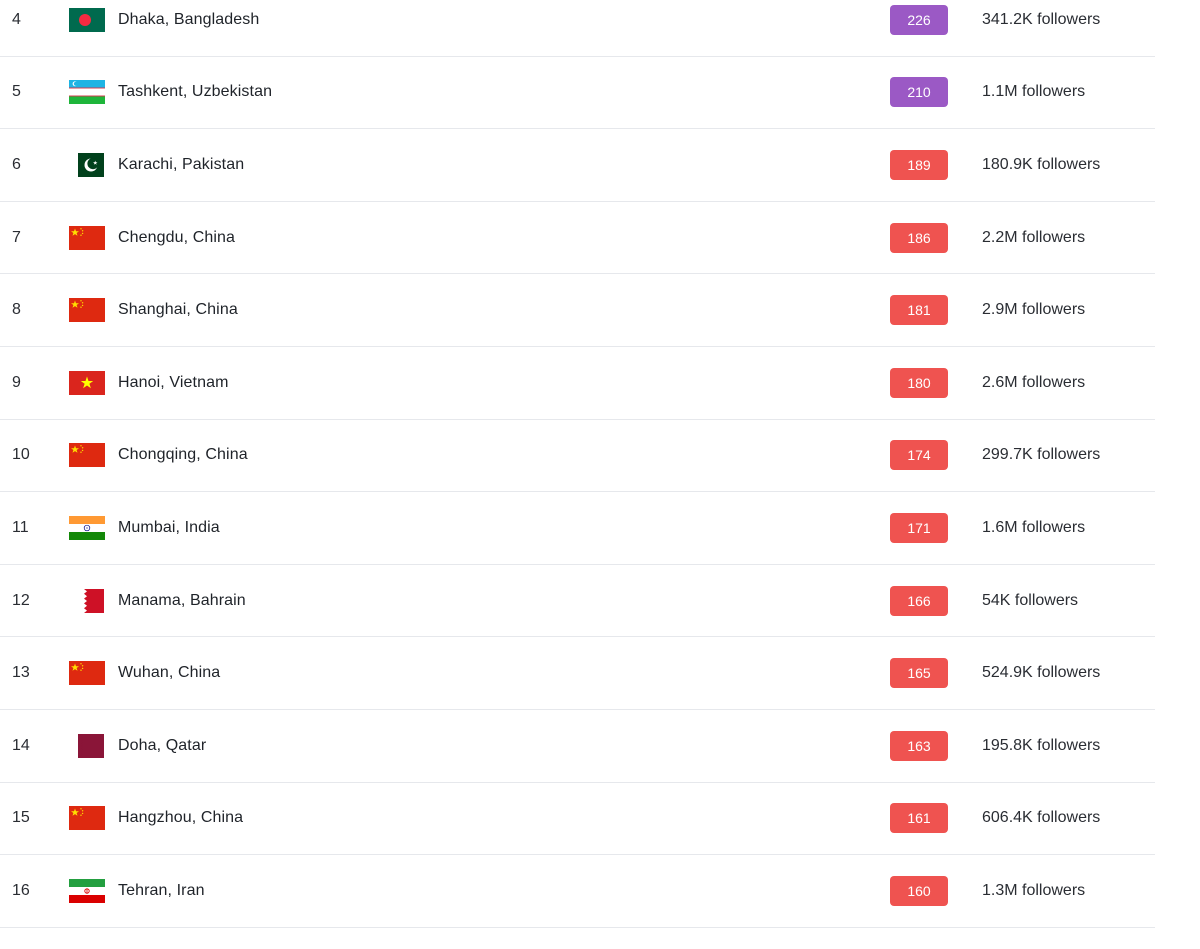 Image resolution: width=1200 pixels, height=949 pixels. What do you see at coordinates (162, 746) in the screenshot?
I see `city-name: Doha, Qatar` at bounding box center [162, 746].